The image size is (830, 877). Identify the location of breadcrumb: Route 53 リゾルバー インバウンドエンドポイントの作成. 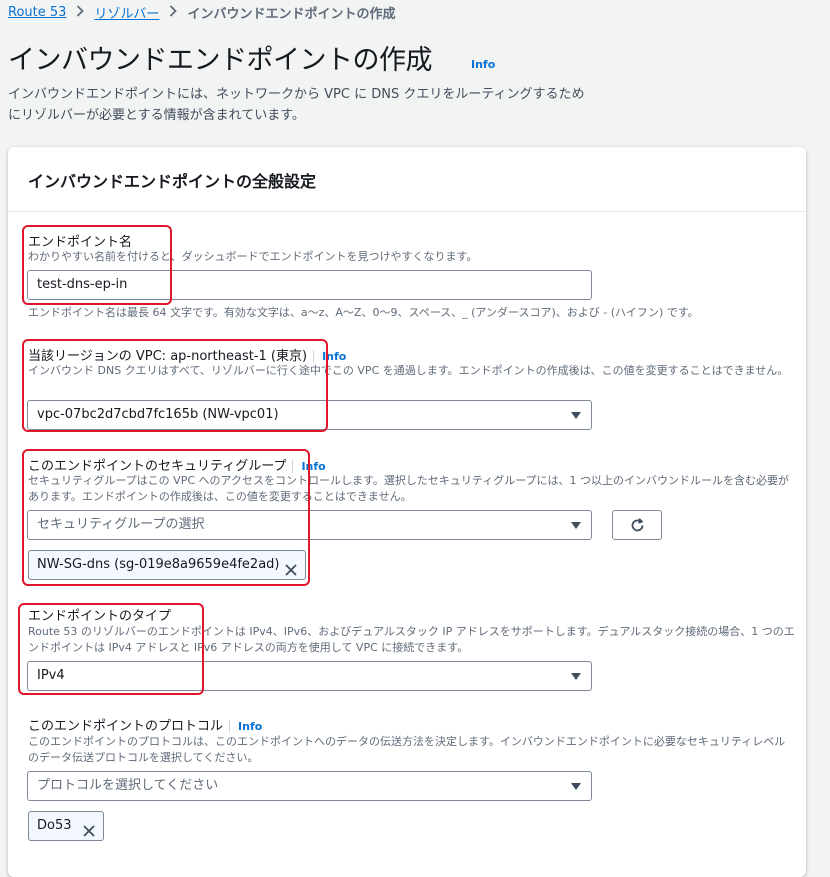
(201, 12).